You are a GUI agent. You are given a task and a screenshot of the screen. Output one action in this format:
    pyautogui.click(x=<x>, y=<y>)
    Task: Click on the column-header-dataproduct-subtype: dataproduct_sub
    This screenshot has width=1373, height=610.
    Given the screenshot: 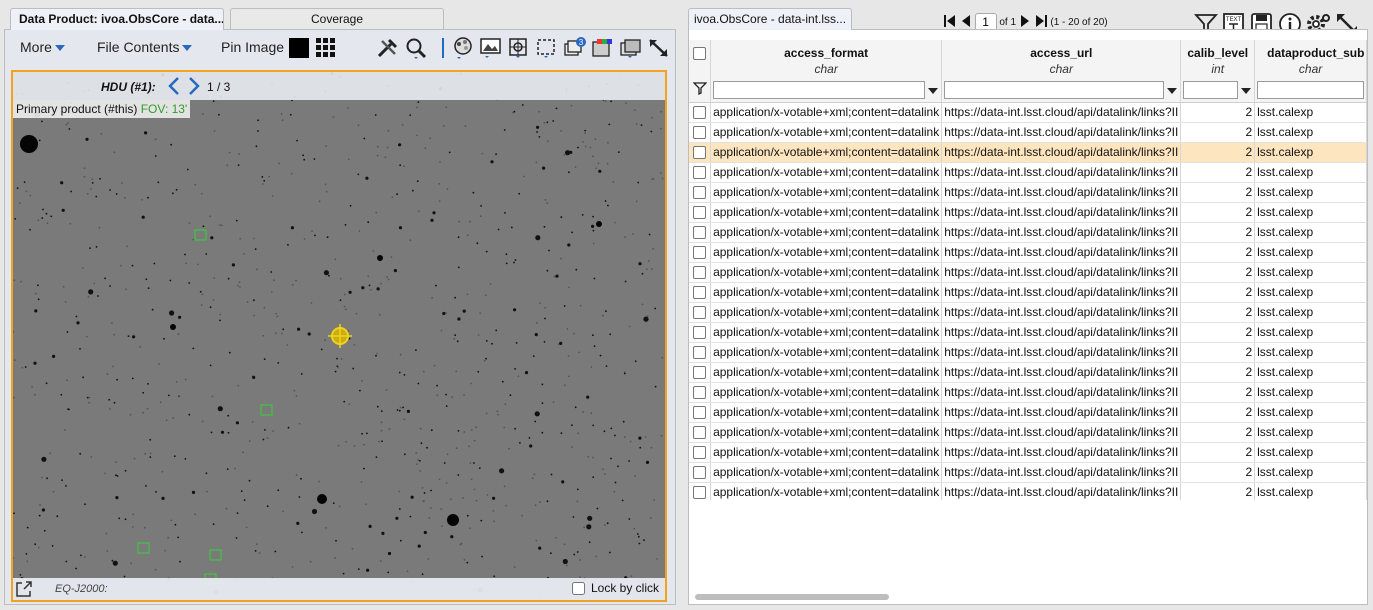 What is the action you would take?
    pyautogui.click(x=1310, y=50)
    